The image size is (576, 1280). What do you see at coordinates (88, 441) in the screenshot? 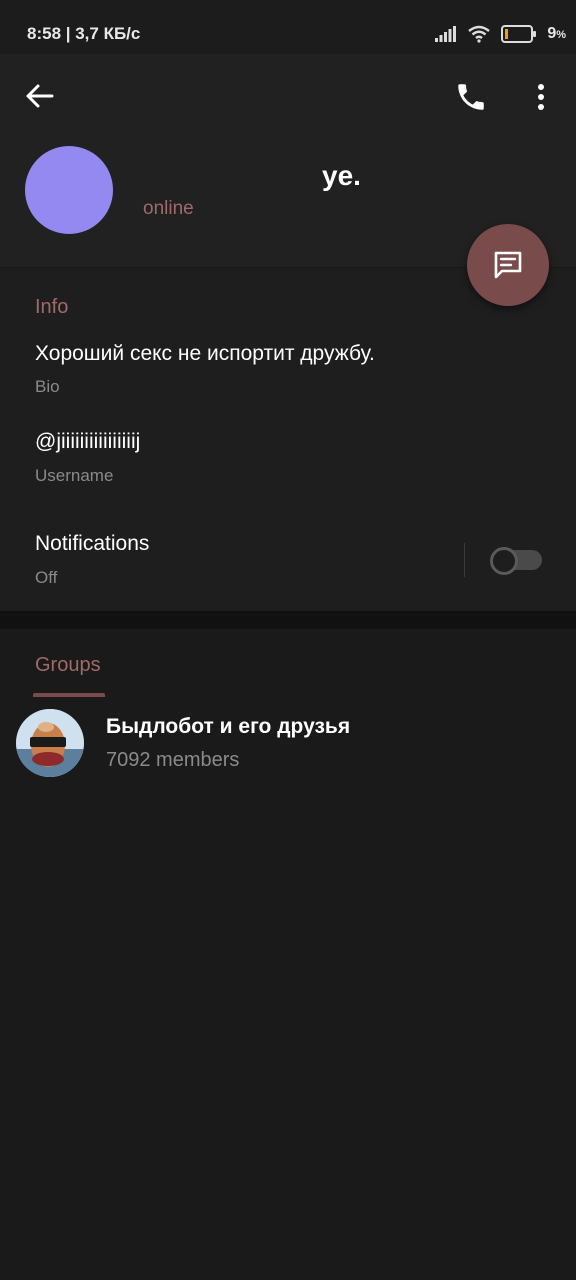
I see `username-value: @jiiiiiiiiiiiiiiiij` at bounding box center [88, 441].